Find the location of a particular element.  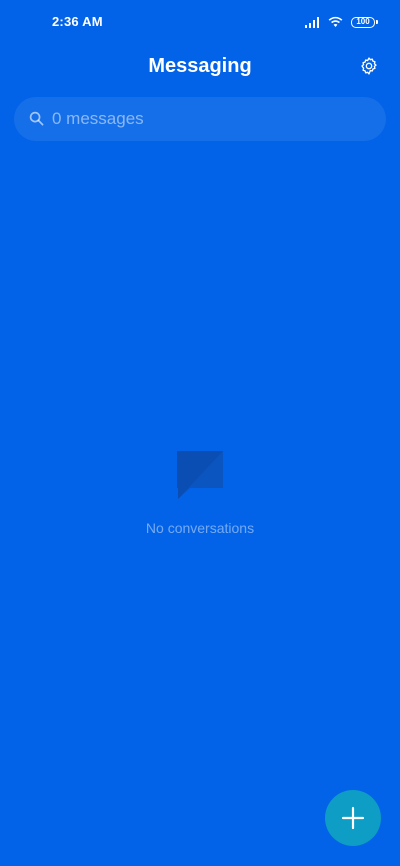

empty-state-text: No conversations is located at coordinates (200, 528).